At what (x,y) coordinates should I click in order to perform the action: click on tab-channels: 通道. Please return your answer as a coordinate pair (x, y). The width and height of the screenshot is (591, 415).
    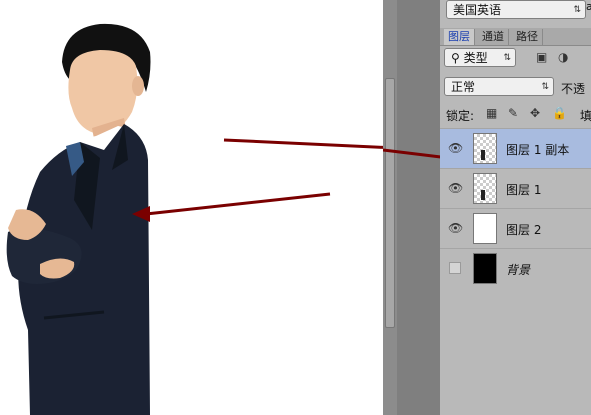
    Looking at the image, I should click on (493, 37).